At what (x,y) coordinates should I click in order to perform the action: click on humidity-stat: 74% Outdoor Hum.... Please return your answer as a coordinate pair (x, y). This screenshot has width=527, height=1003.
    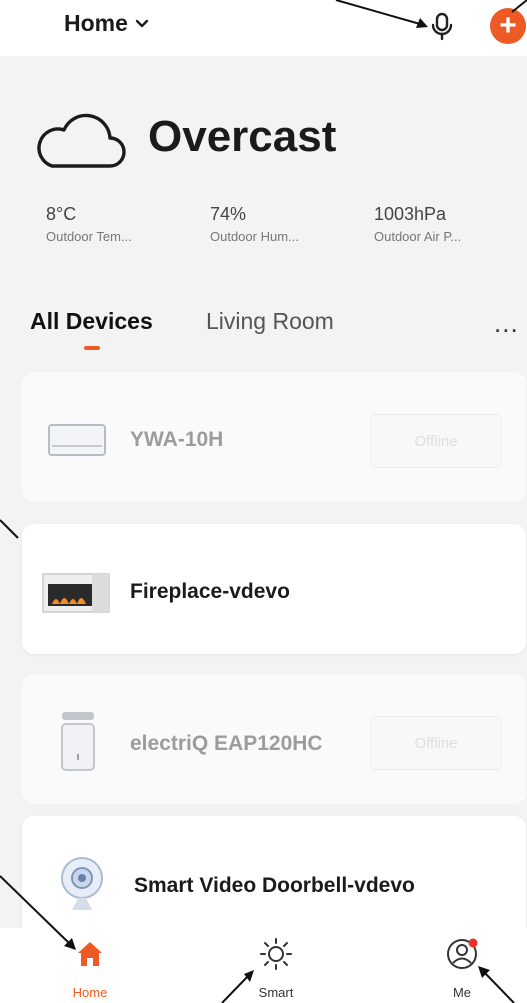
    Looking at the image, I should click on (254, 224).